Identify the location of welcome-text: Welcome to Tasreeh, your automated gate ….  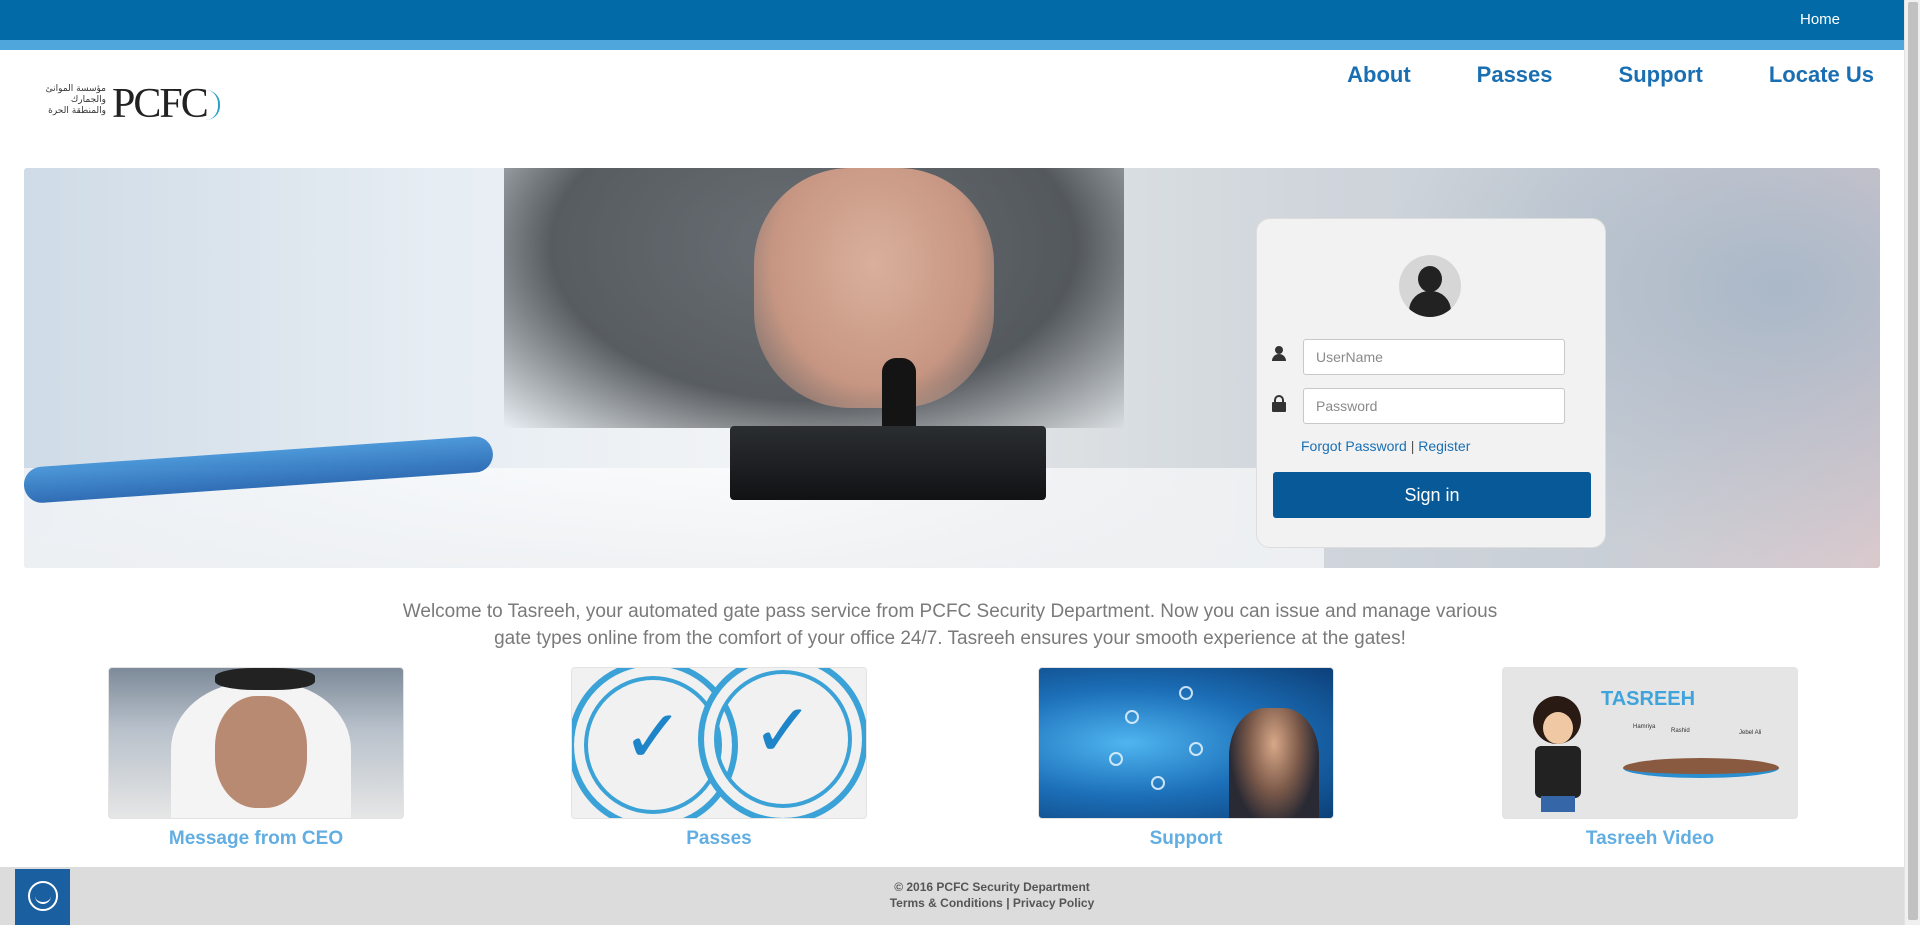
(950, 625).